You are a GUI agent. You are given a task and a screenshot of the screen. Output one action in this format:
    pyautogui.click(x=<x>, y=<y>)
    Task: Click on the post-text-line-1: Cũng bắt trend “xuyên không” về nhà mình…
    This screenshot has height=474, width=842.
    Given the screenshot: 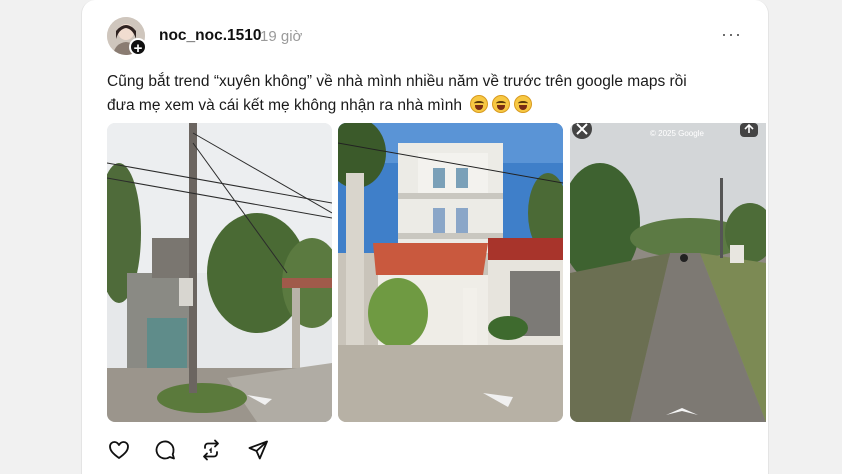 What is the action you would take?
    pyautogui.click(x=397, y=81)
    